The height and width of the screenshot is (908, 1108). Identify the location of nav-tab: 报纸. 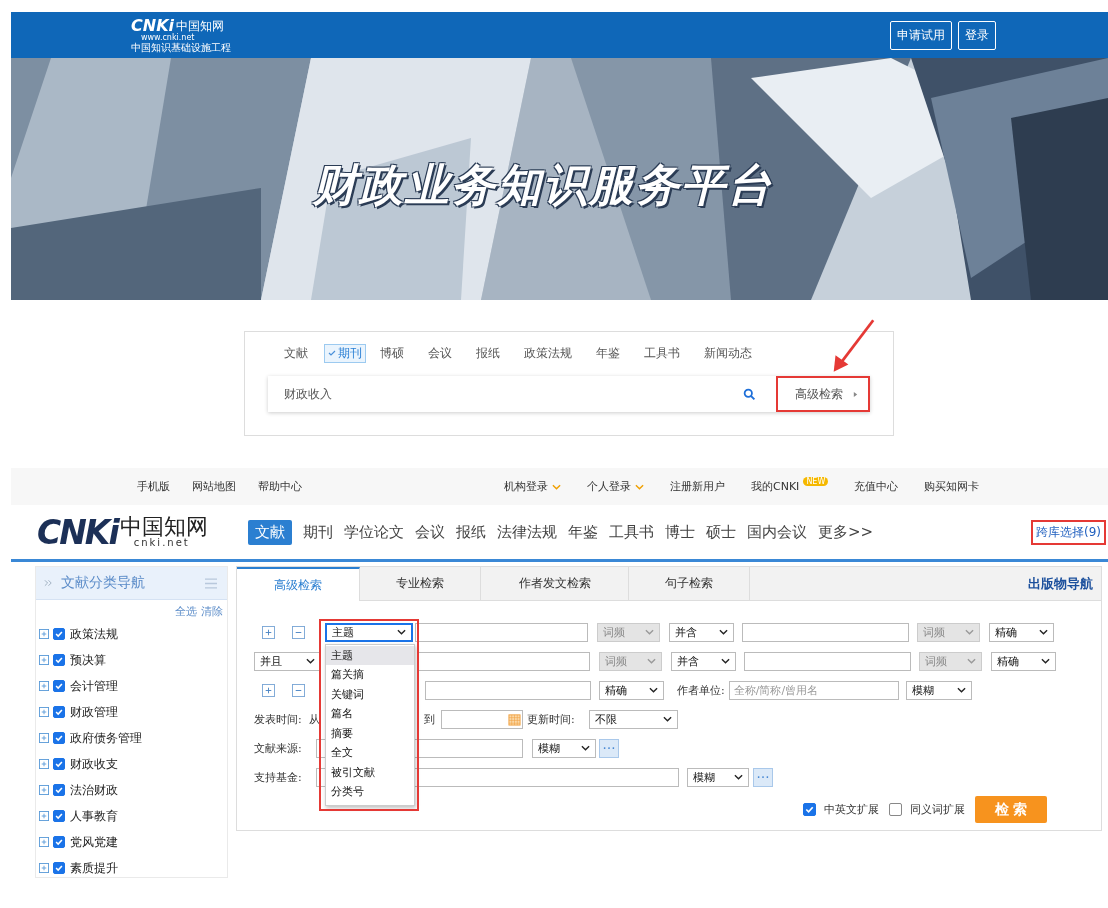
(471, 532).